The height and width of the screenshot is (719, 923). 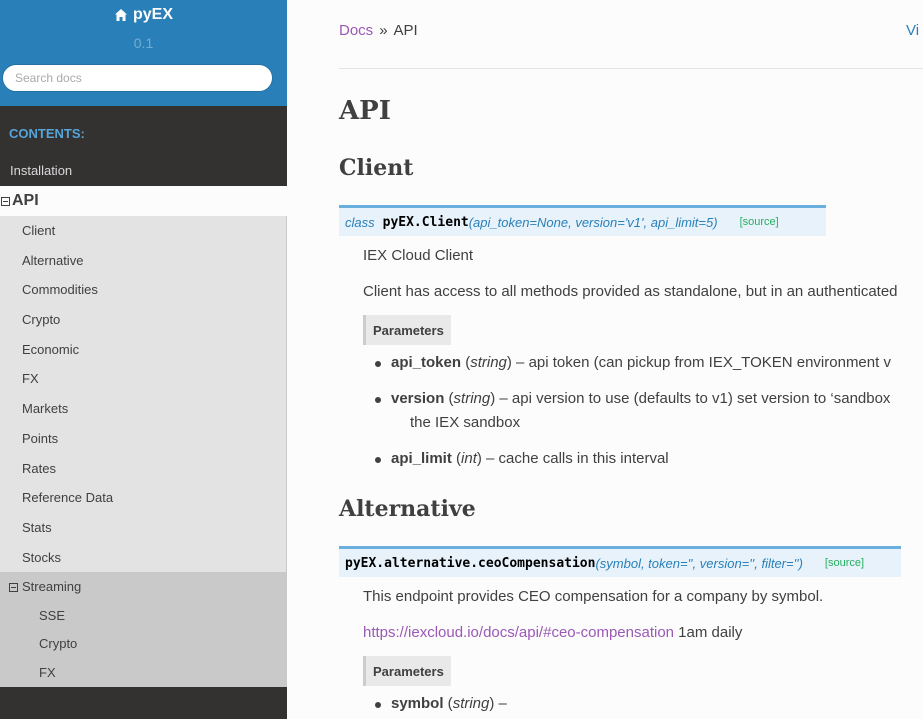 What do you see at coordinates (143, 557) in the screenshot?
I see `sidebar-item-stocks: Stocks` at bounding box center [143, 557].